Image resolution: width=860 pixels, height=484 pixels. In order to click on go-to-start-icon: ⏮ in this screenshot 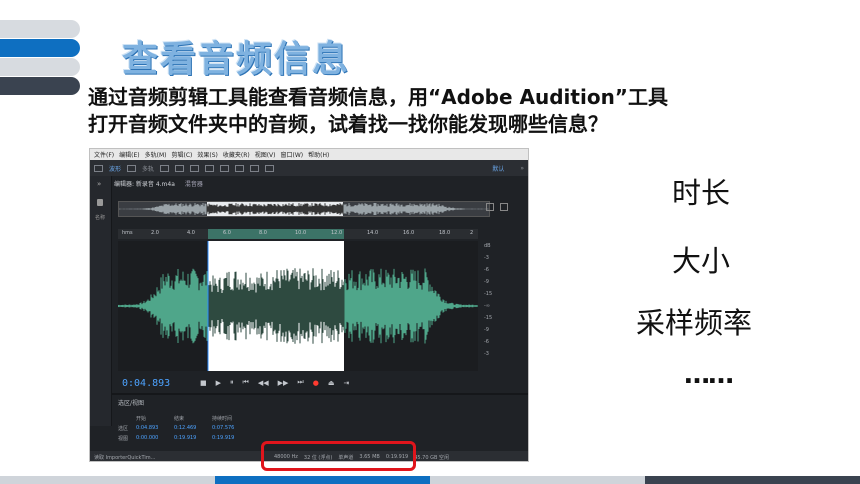, I will do `click(246, 382)`.